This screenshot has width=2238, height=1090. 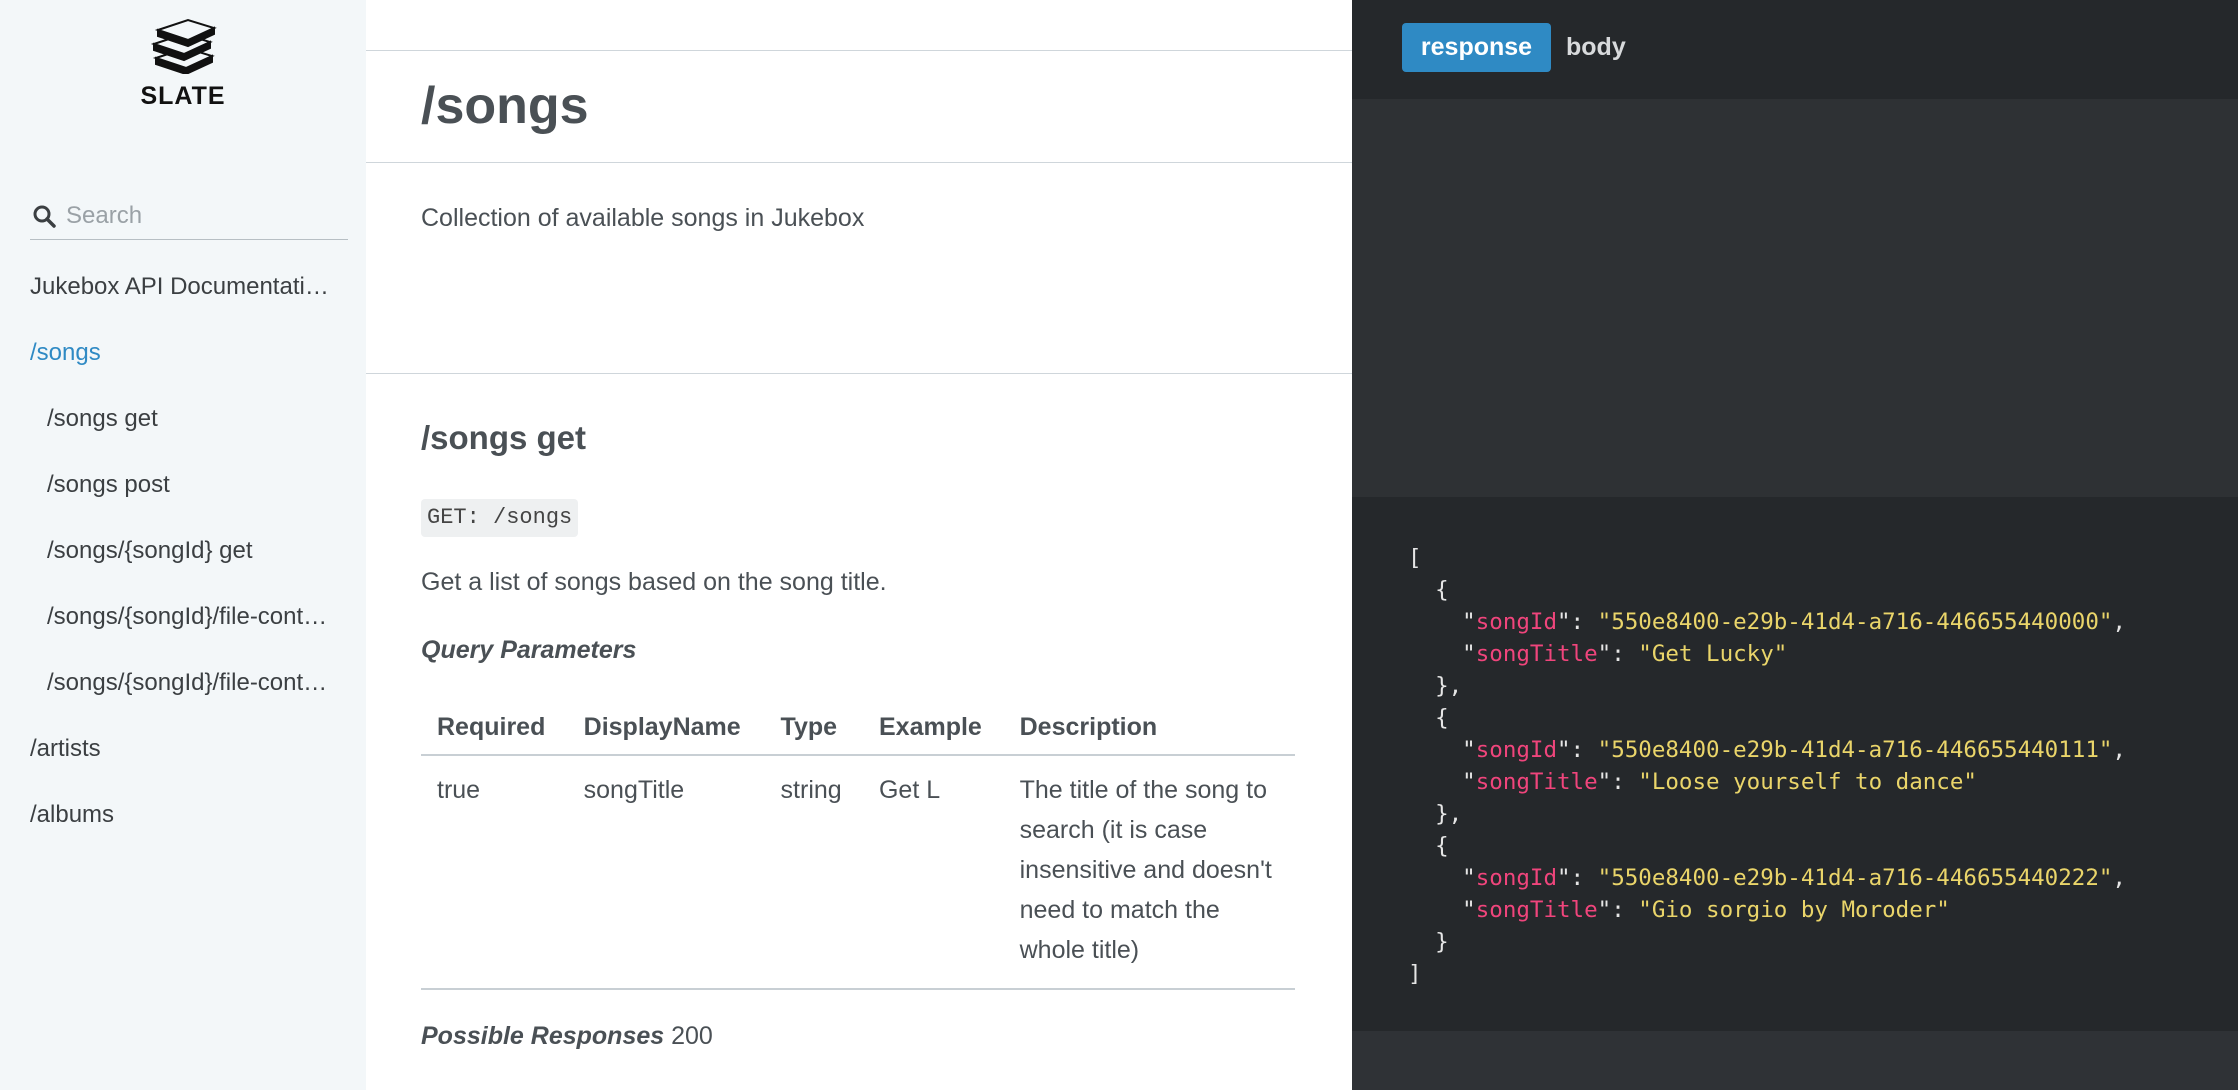 What do you see at coordinates (504, 437) in the screenshot?
I see `method-title: /songs get` at bounding box center [504, 437].